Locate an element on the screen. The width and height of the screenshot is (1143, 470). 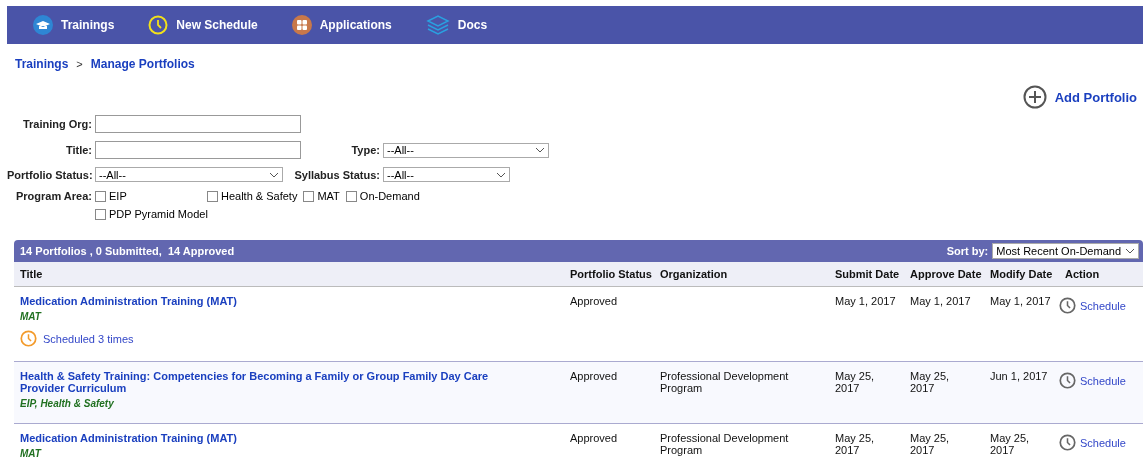
column-header: Portfolio Status is located at coordinates (611, 274).